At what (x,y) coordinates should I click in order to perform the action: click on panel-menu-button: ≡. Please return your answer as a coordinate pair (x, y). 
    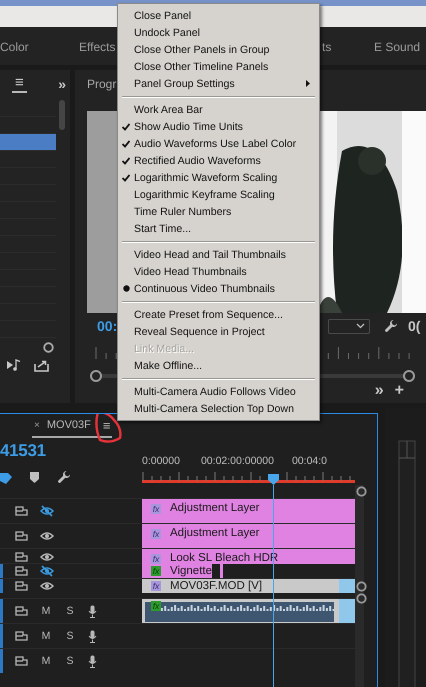
    Looking at the image, I should click on (106, 425).